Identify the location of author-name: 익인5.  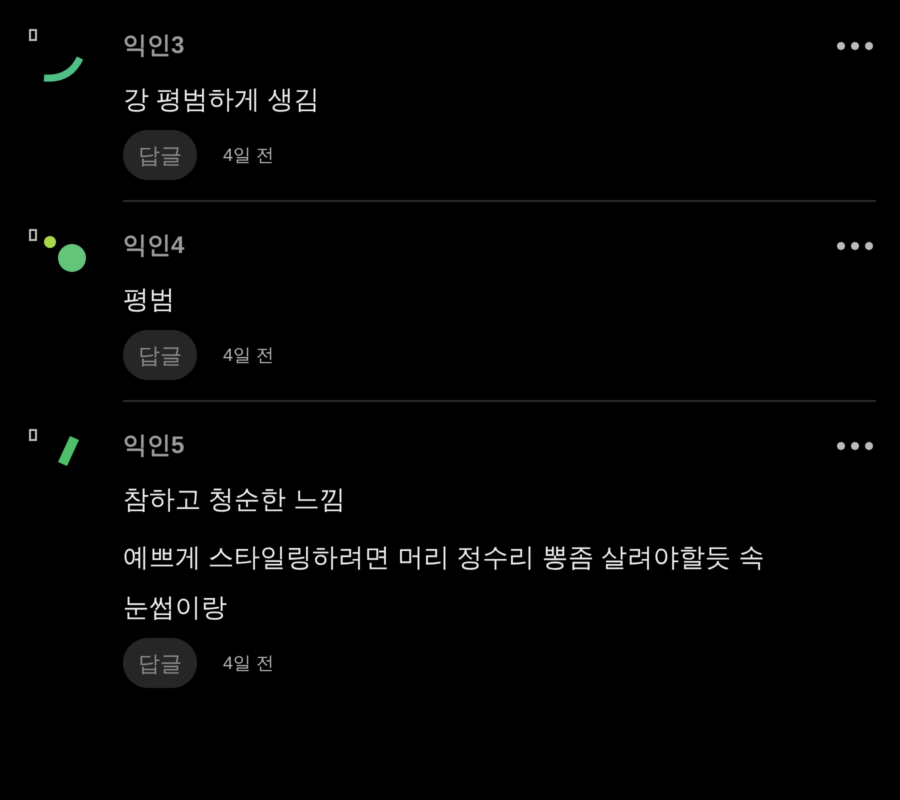
(153, 446).